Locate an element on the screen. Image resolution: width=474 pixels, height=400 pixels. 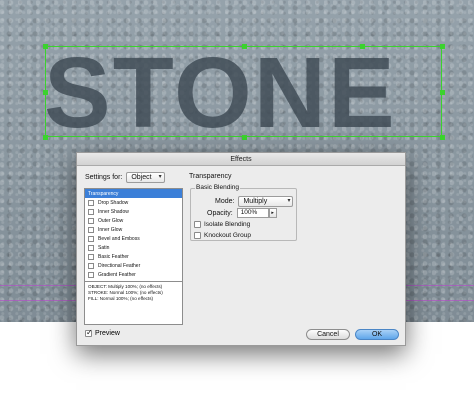
effects-list-item: Satin is located at coordinates (133, 248).